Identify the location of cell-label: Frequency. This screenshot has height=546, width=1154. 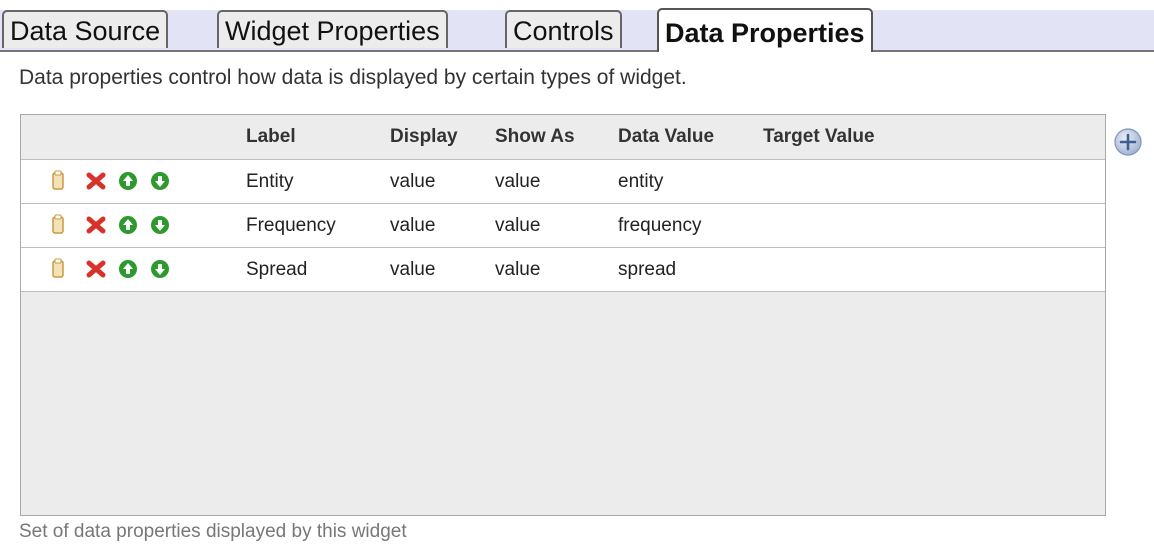
(291, 225).